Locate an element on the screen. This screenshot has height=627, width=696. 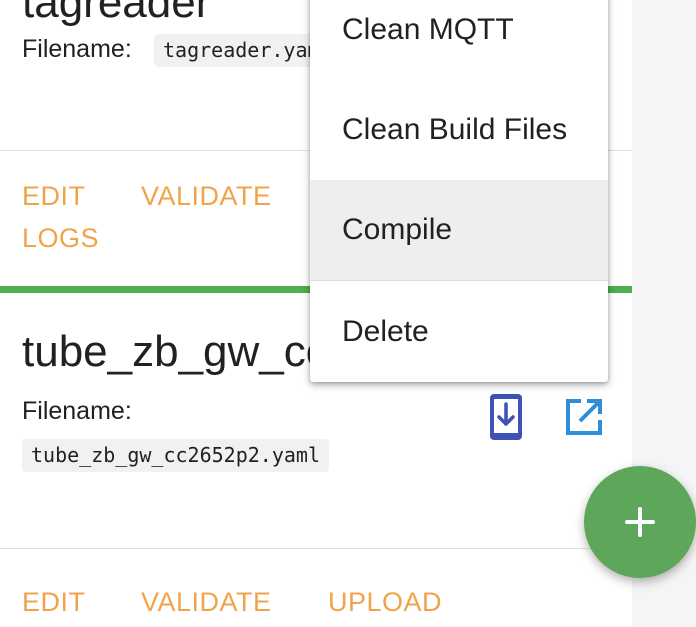
add-device-button is located at coordinates (640, 522).